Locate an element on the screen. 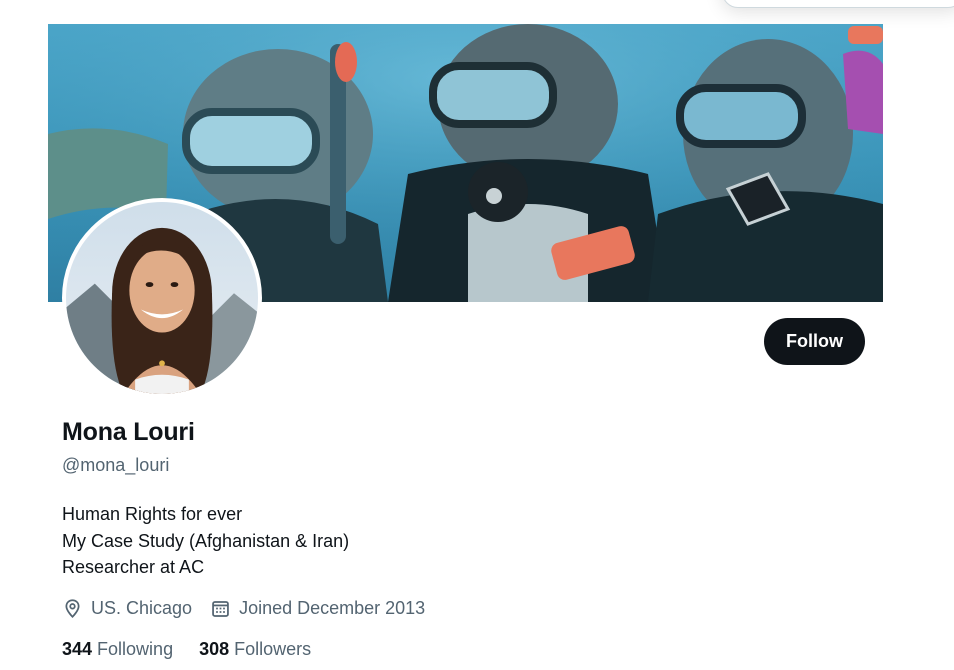  profile-meta: US. Chicago Joined December 2013 is located at coordinates (252, 608).